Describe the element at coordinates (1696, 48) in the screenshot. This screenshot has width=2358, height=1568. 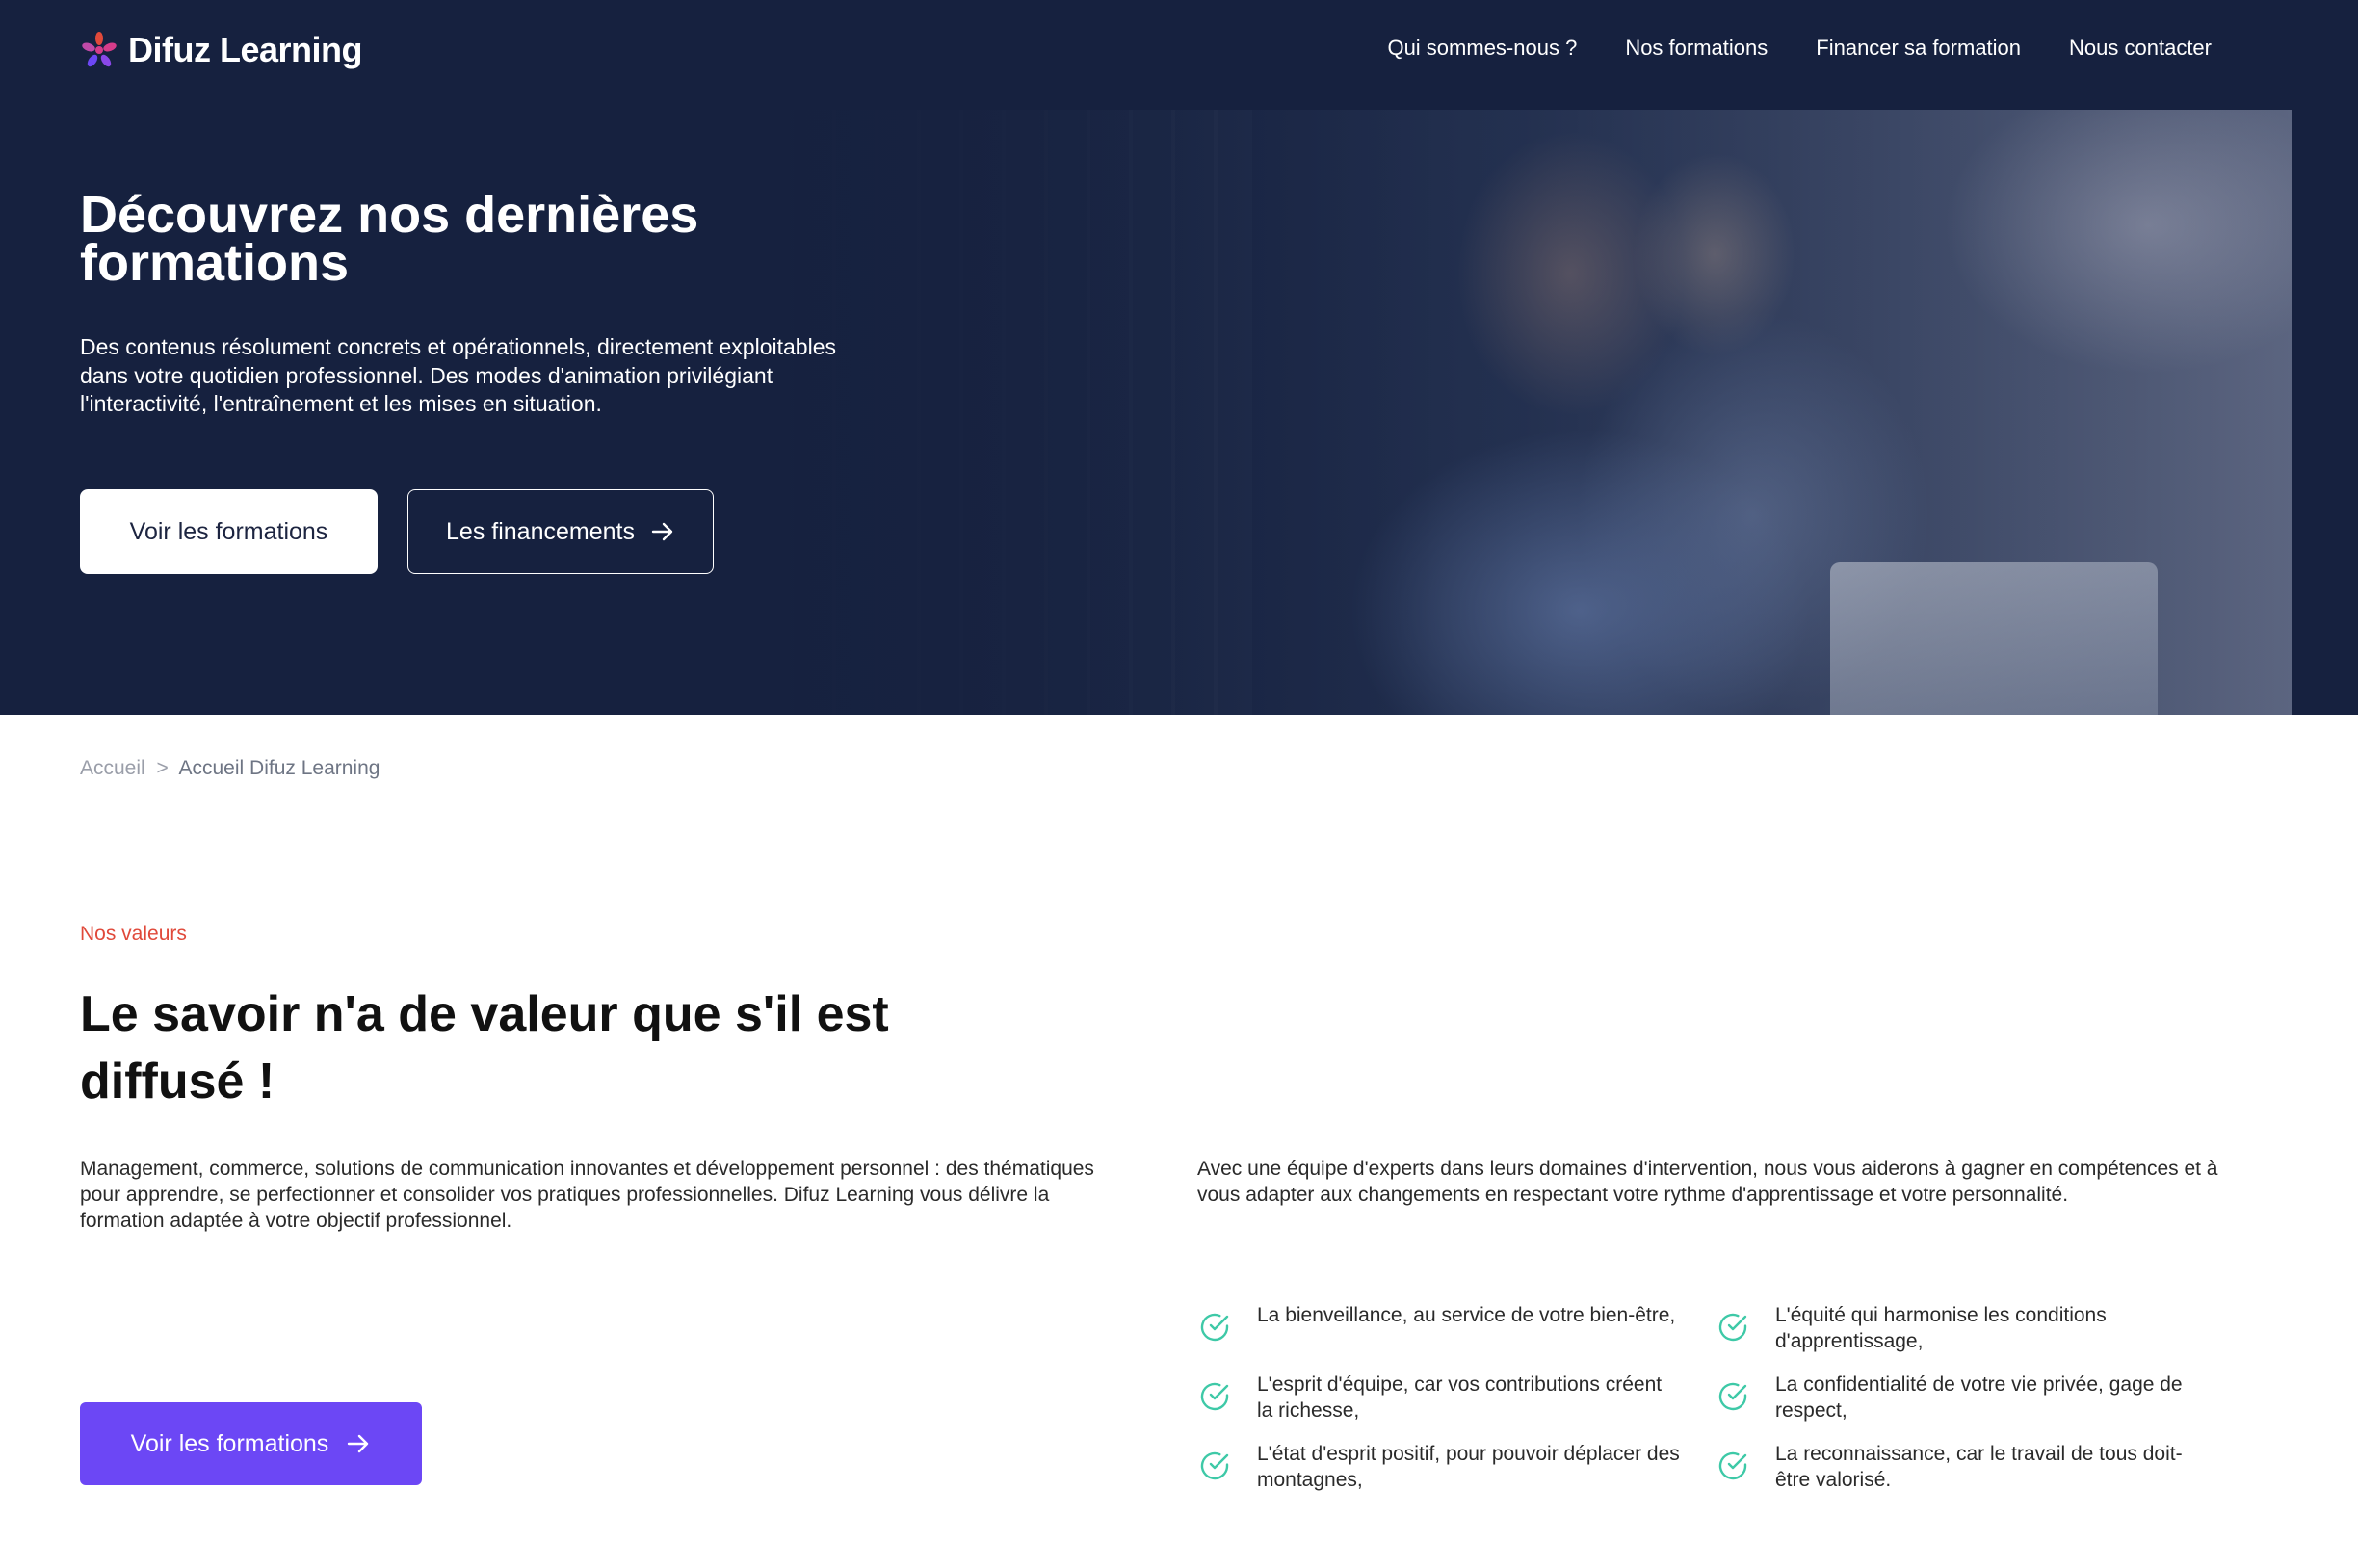
I see `nav-item-formations: Nos formations` at that location.